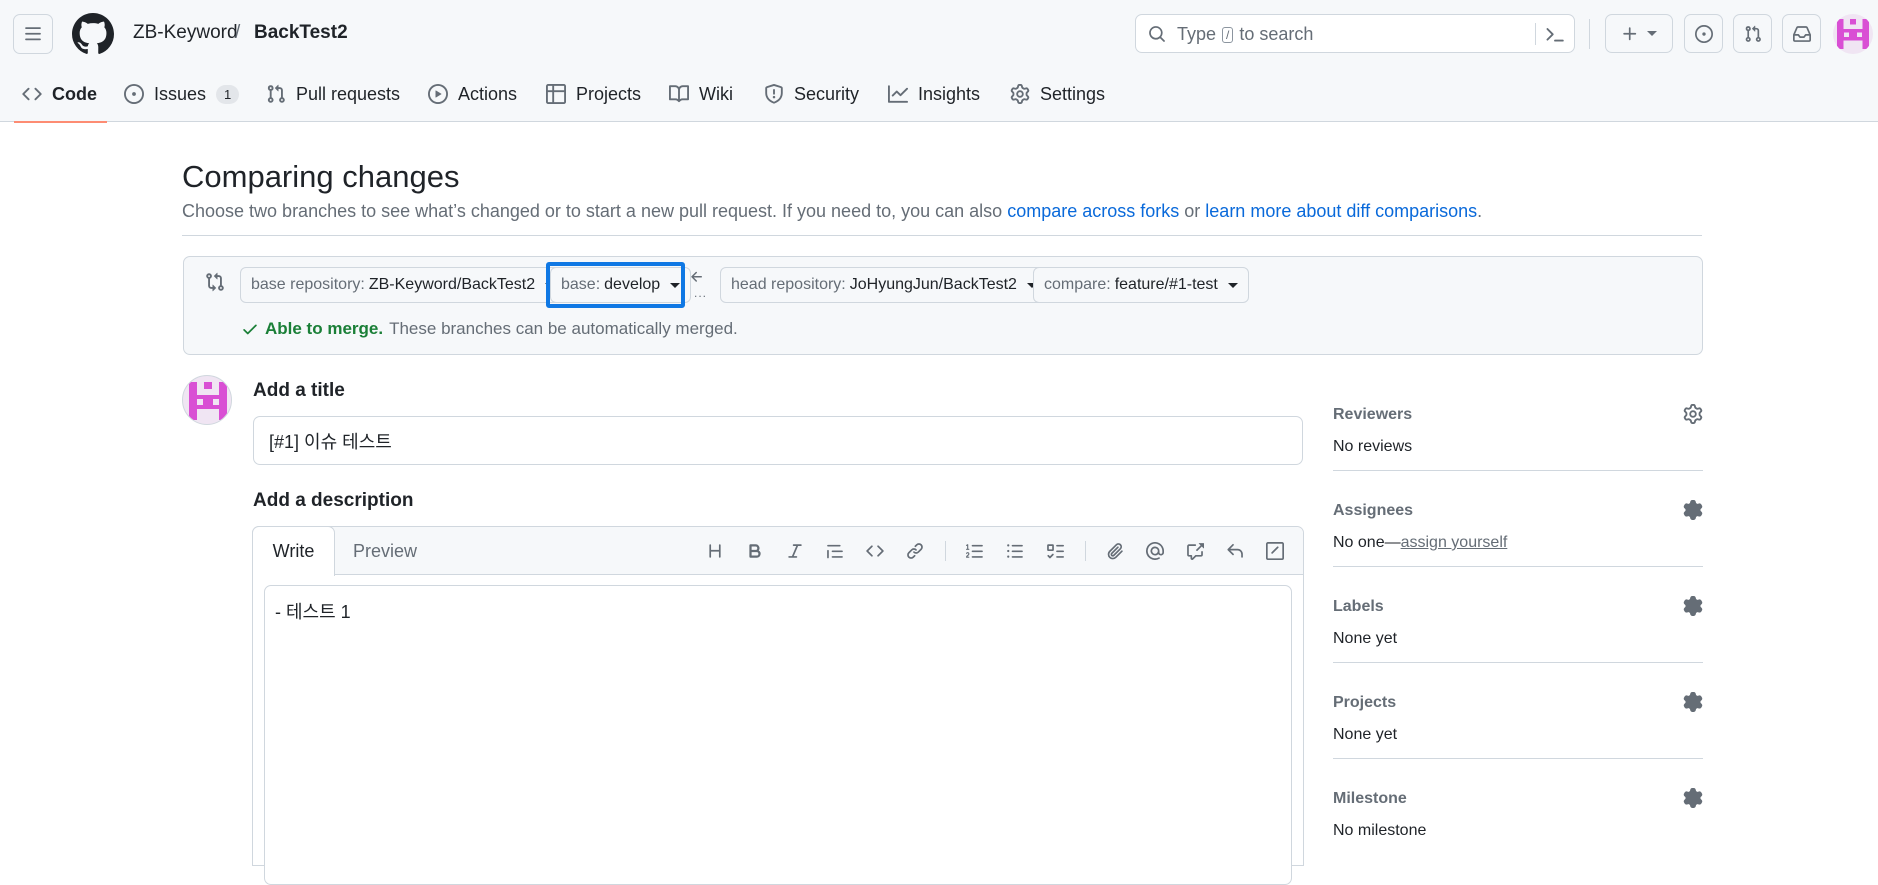 Image resolution: width=1878 pixels, height=885 pixels. Describe the element at coordinates (975, 551) in the screenshot. I see `numbered-list-icon` at that location.